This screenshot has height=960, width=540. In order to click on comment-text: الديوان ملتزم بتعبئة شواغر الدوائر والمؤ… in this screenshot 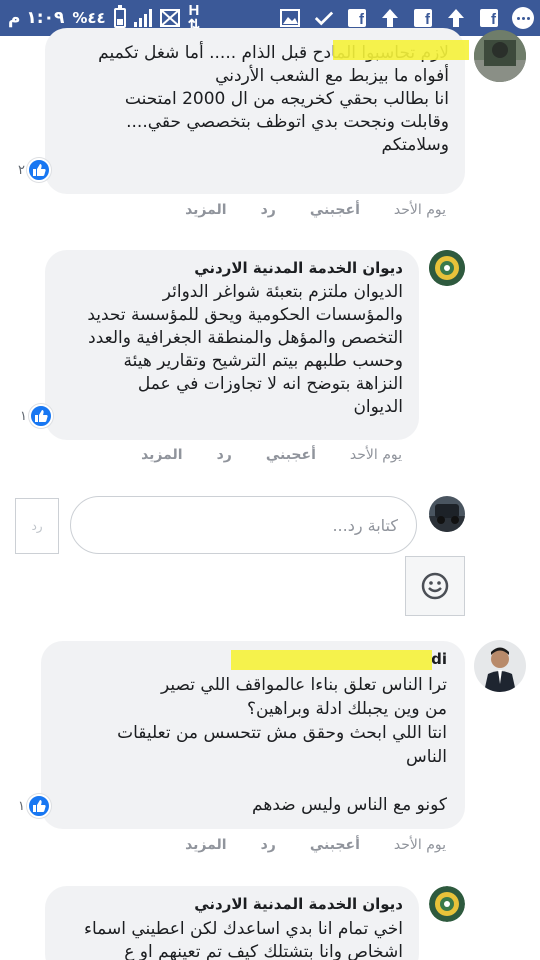, I will do `click(245, 349)`.